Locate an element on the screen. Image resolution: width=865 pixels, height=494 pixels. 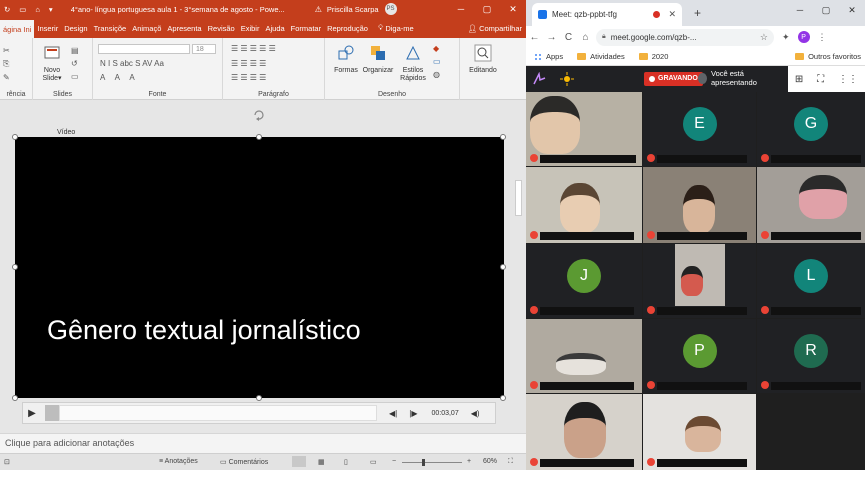
participant-tile-e: E is located at coordinates (699, 129).